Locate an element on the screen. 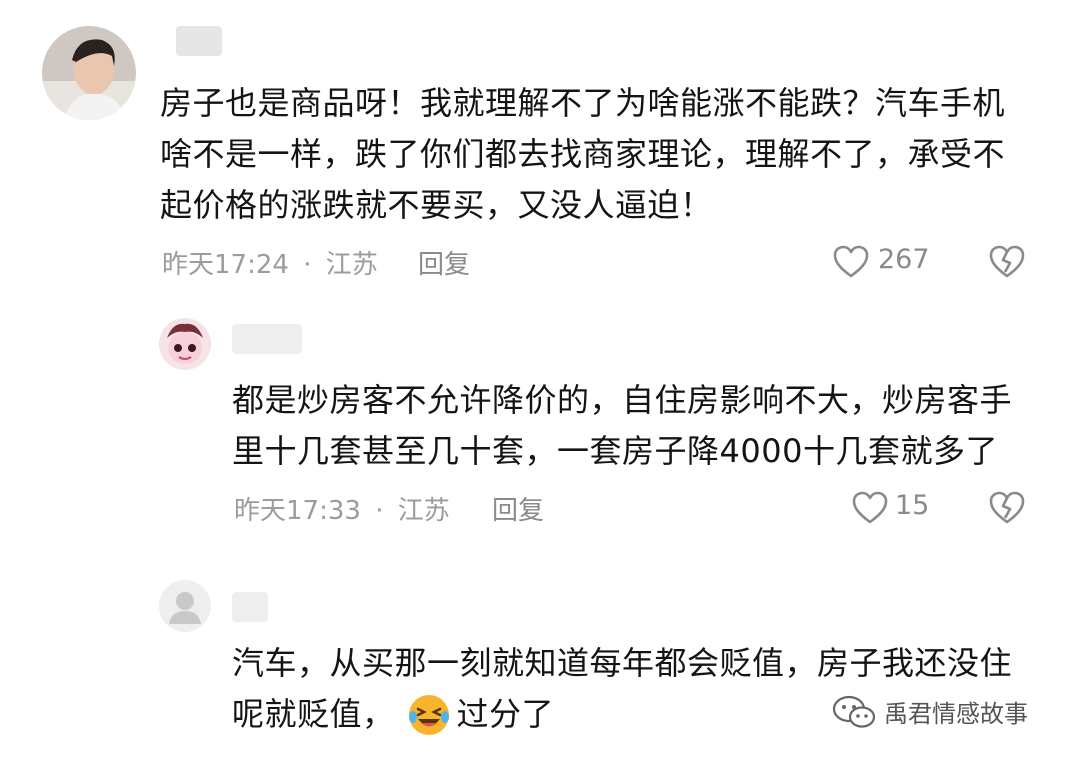 The height and width of the screenshot is (759, 1080). like-count: 15 is located at coordinates (912, 505).